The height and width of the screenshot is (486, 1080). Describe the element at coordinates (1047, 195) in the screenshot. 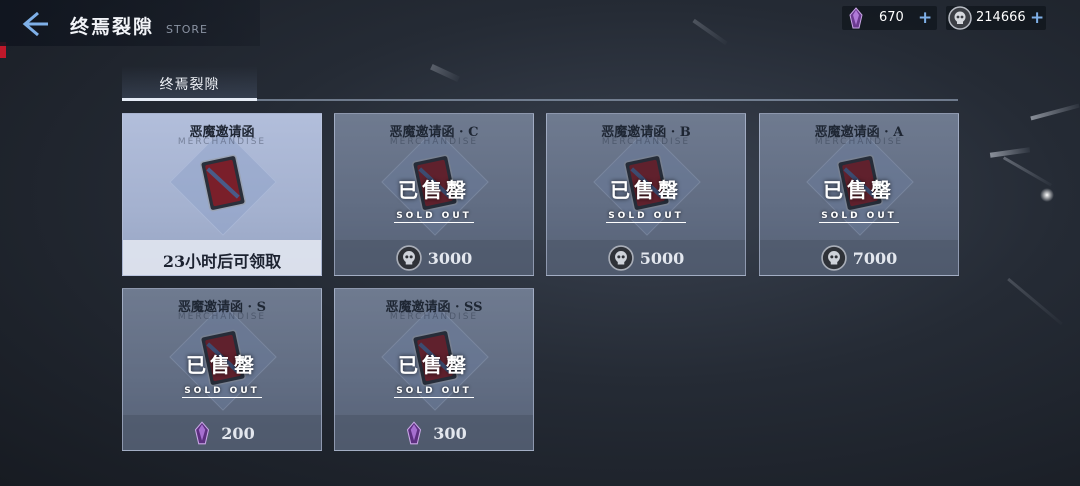

I see `sparkle` at that location.